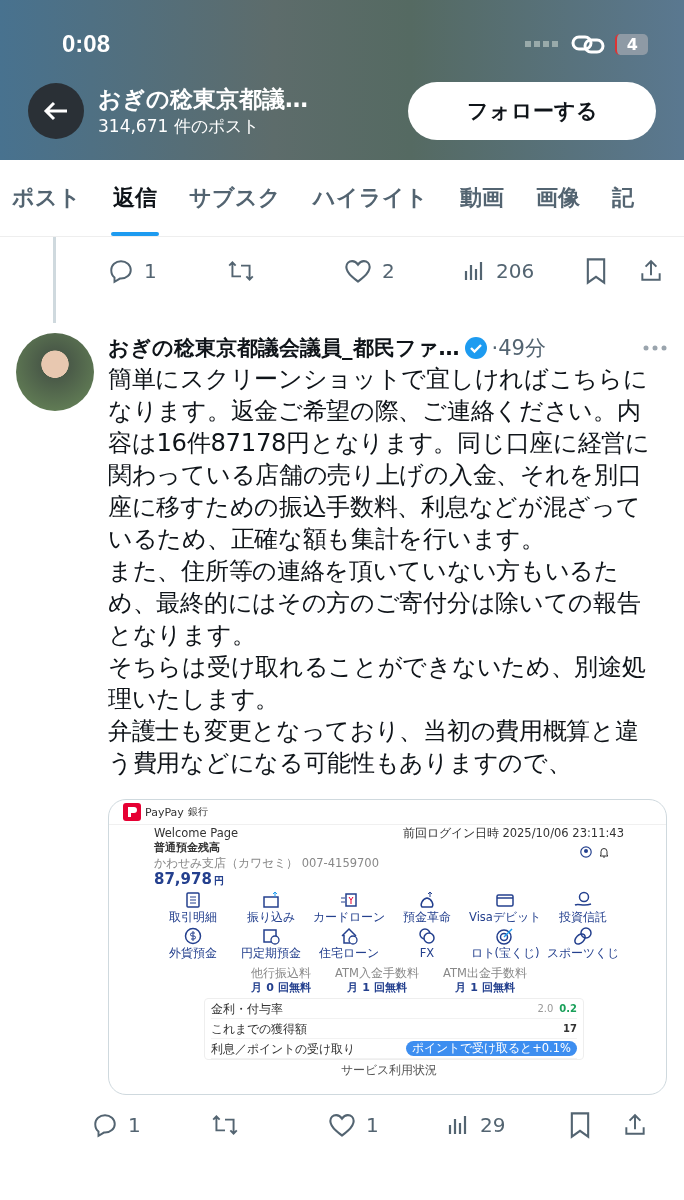 The height and width of the screenshot is (1200, 684). Describe the element at coordinates (379, 459) in the screenshot. I see `post-text: 簡単にスクリーンショットで宜しければこちらになります。返金ご希望の際、ご連絡ください。内容は16件87178円となります。同じ口座に経営に関わっている店舗の売り上げの入金、それを別口座に移すための振込手数料、利息などが混ざっているため、正確な額も集計を行います。` at that location.